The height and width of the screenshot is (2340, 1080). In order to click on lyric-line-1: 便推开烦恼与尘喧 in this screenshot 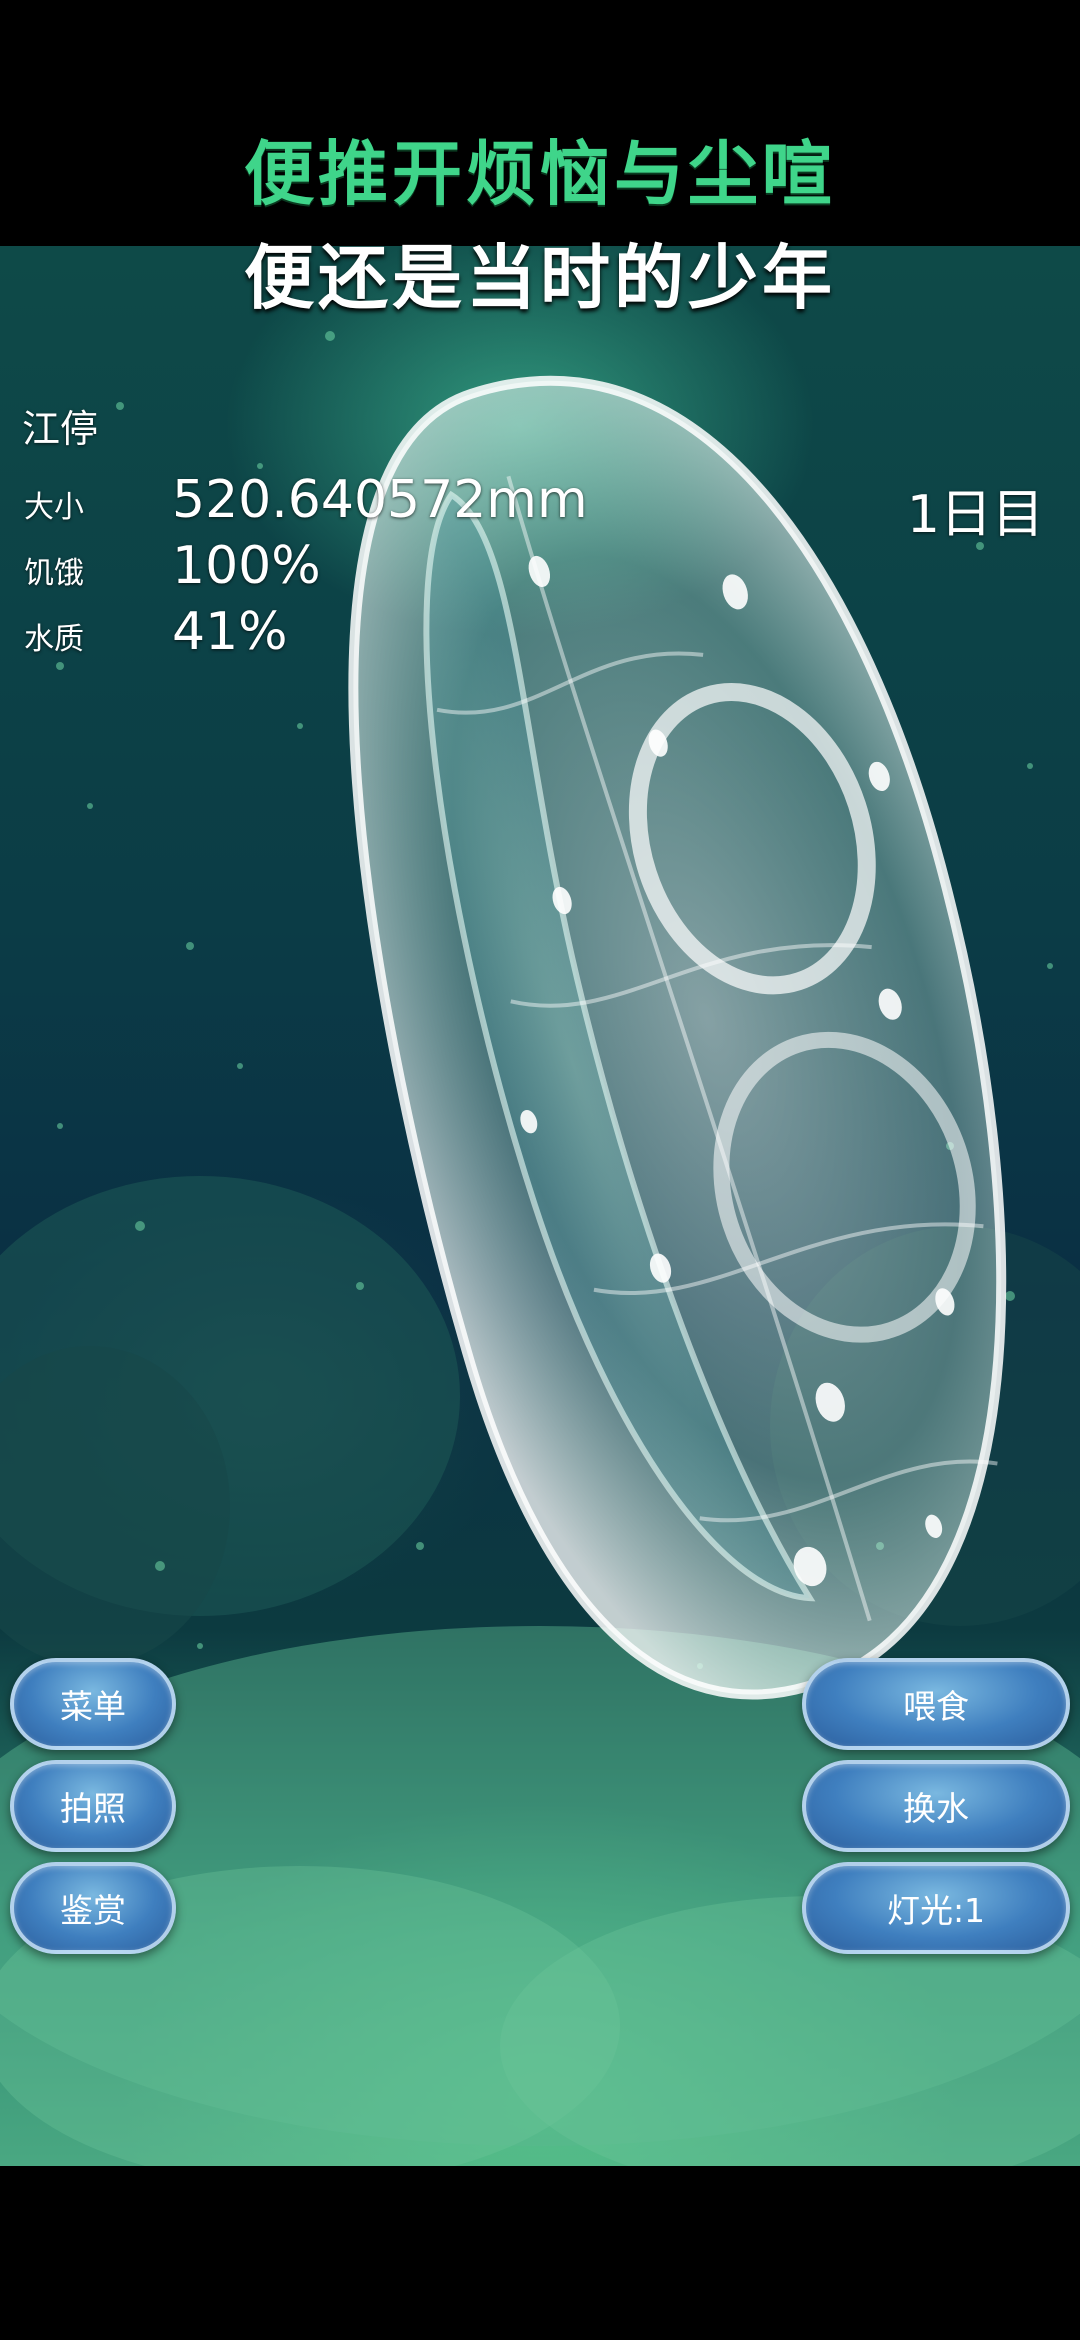, I will do `click(540, 173)`.